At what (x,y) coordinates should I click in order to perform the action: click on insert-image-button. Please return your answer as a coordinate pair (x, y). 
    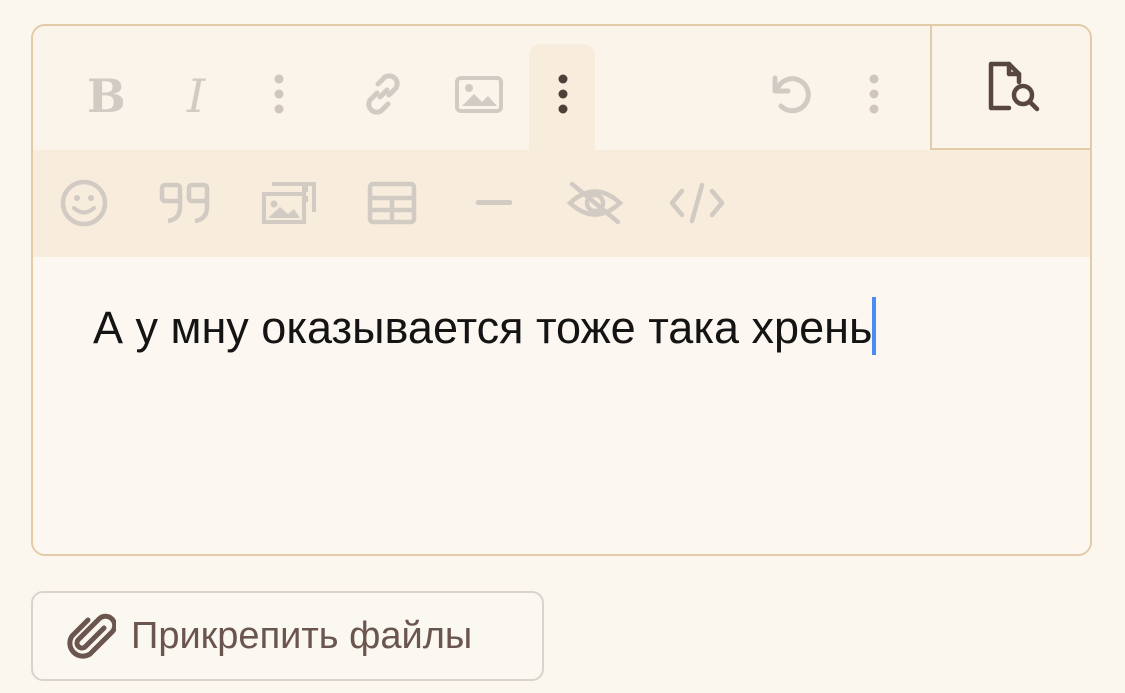
    Looking at the image, I should click on (479, 94).